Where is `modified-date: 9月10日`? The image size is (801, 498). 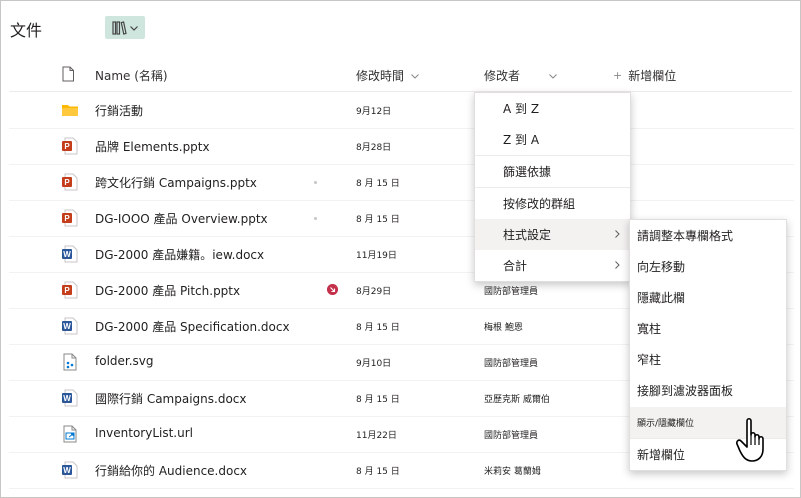 modified-date: 9月10日 is located at coordinates (374, 364).